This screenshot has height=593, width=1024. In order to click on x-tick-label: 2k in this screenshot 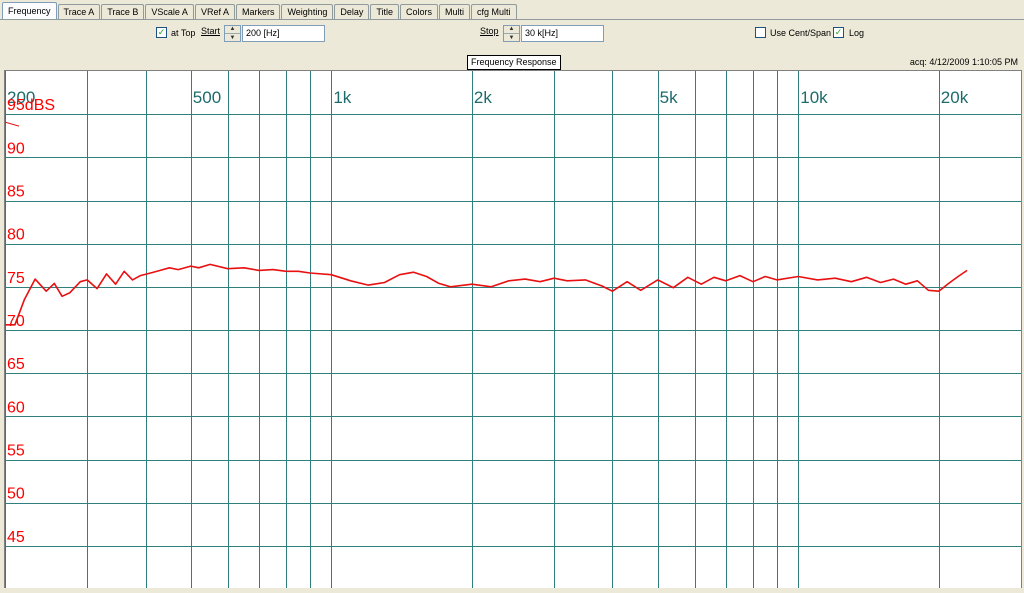, I will do `click(483, 97)`.